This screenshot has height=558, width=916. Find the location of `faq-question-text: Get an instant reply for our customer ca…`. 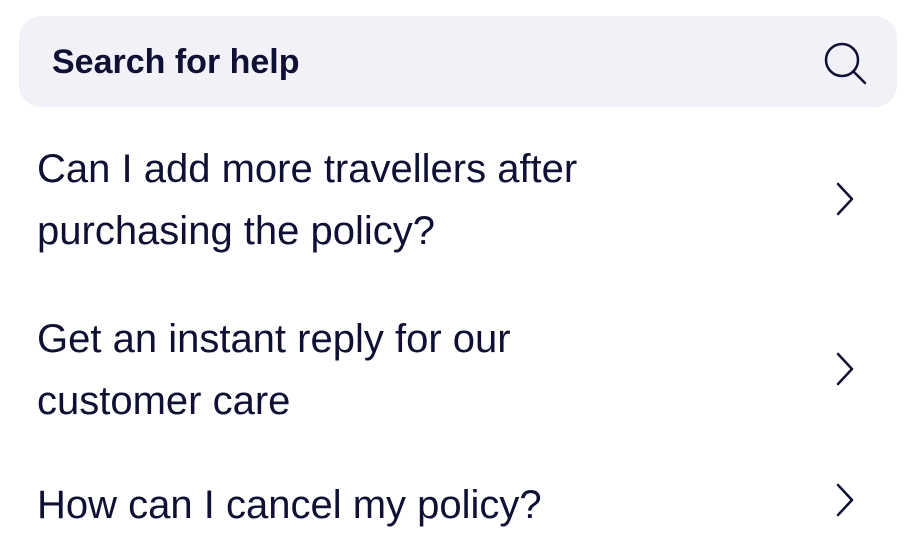

faq-question-text: Get an instant reply for our customer ca… is located at coordinates (274, 370).